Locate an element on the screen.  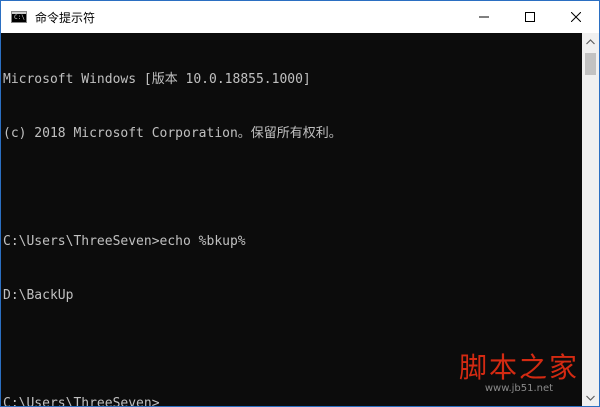
cmd-app-icon-label: C:\ is located at coordinates (19, 17).